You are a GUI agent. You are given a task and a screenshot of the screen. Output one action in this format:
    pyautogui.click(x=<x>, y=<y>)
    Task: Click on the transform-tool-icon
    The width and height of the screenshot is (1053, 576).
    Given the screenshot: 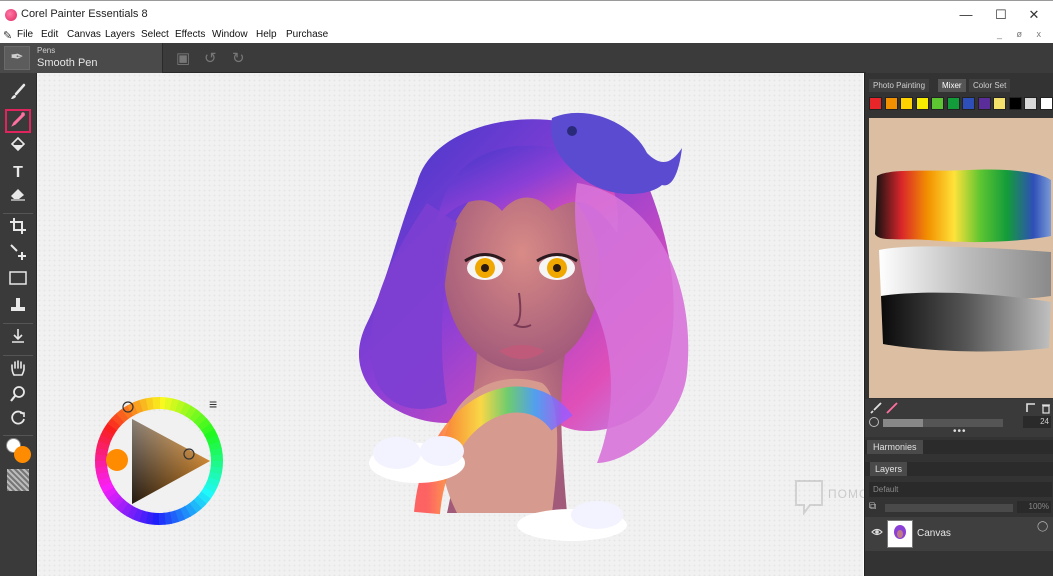 What is the action you would take?
    pyautogui.click(x=18, y=255)
    